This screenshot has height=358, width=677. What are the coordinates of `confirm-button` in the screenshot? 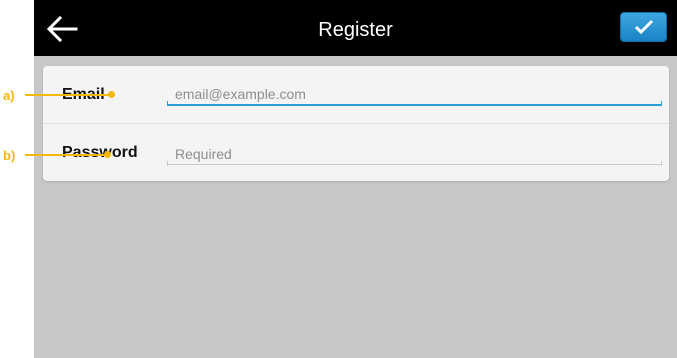 It's located at (643, 27).